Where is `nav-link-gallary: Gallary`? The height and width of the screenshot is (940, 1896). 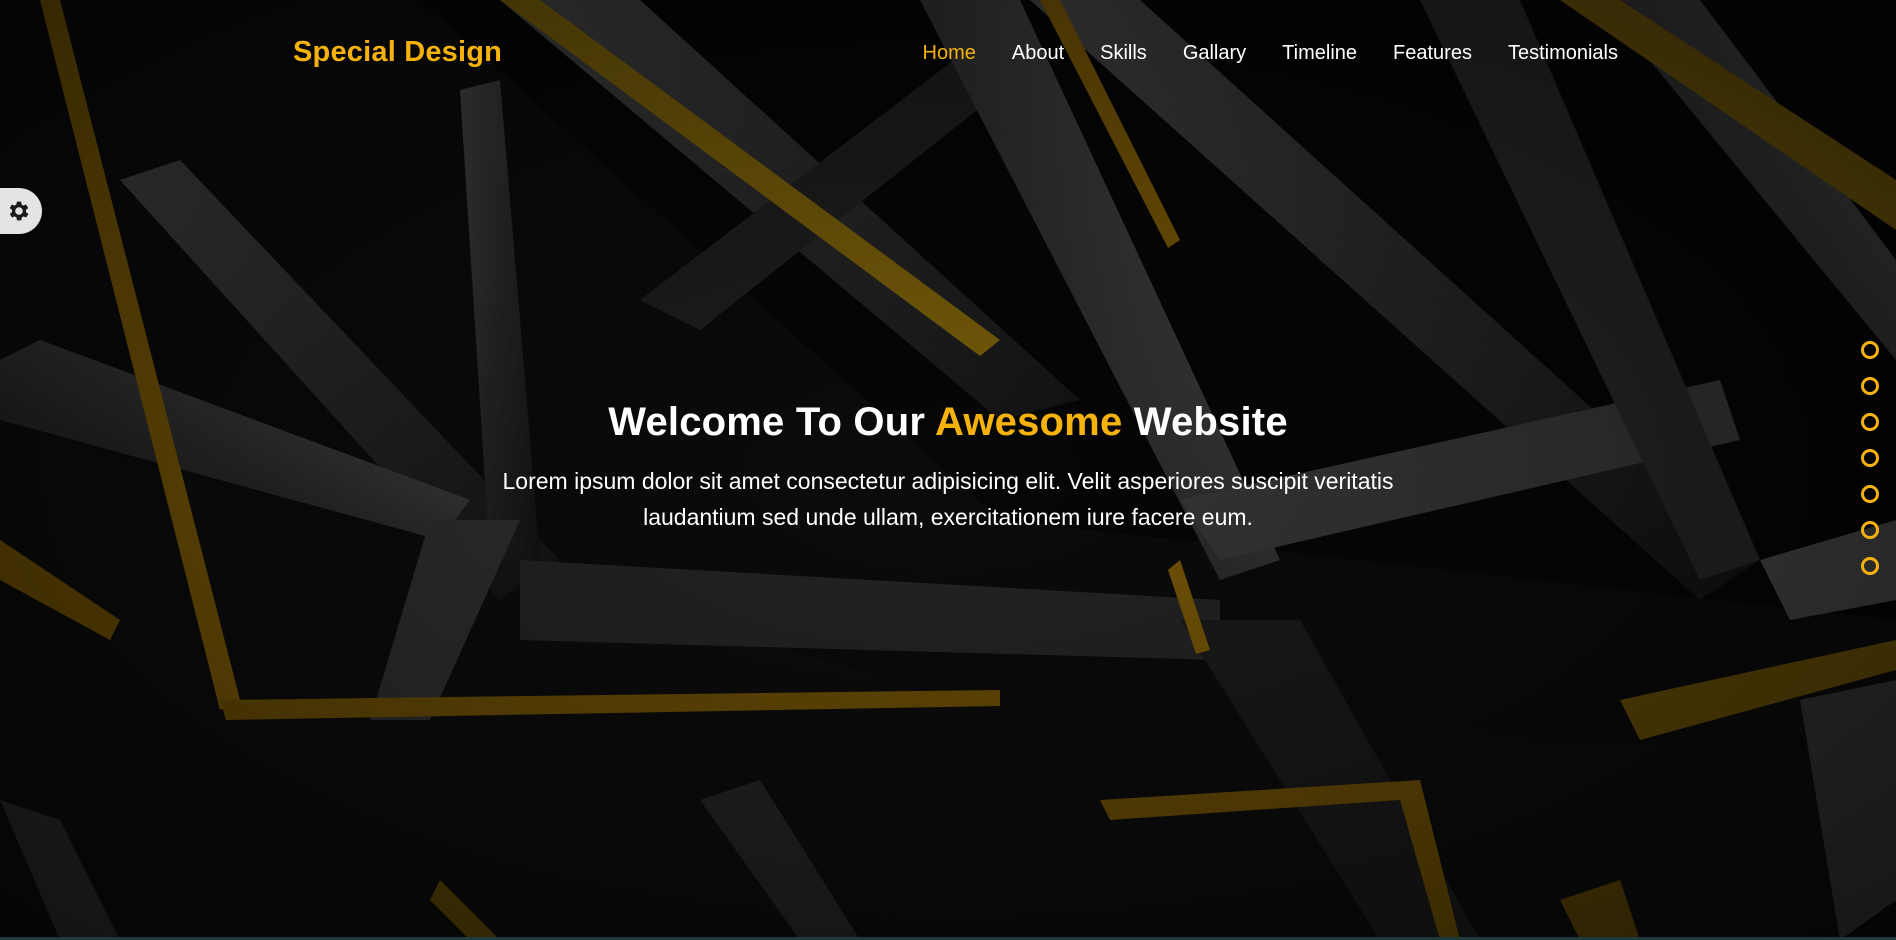 nav-link-gallary: Gallary is located at coordinates (1214, 53).